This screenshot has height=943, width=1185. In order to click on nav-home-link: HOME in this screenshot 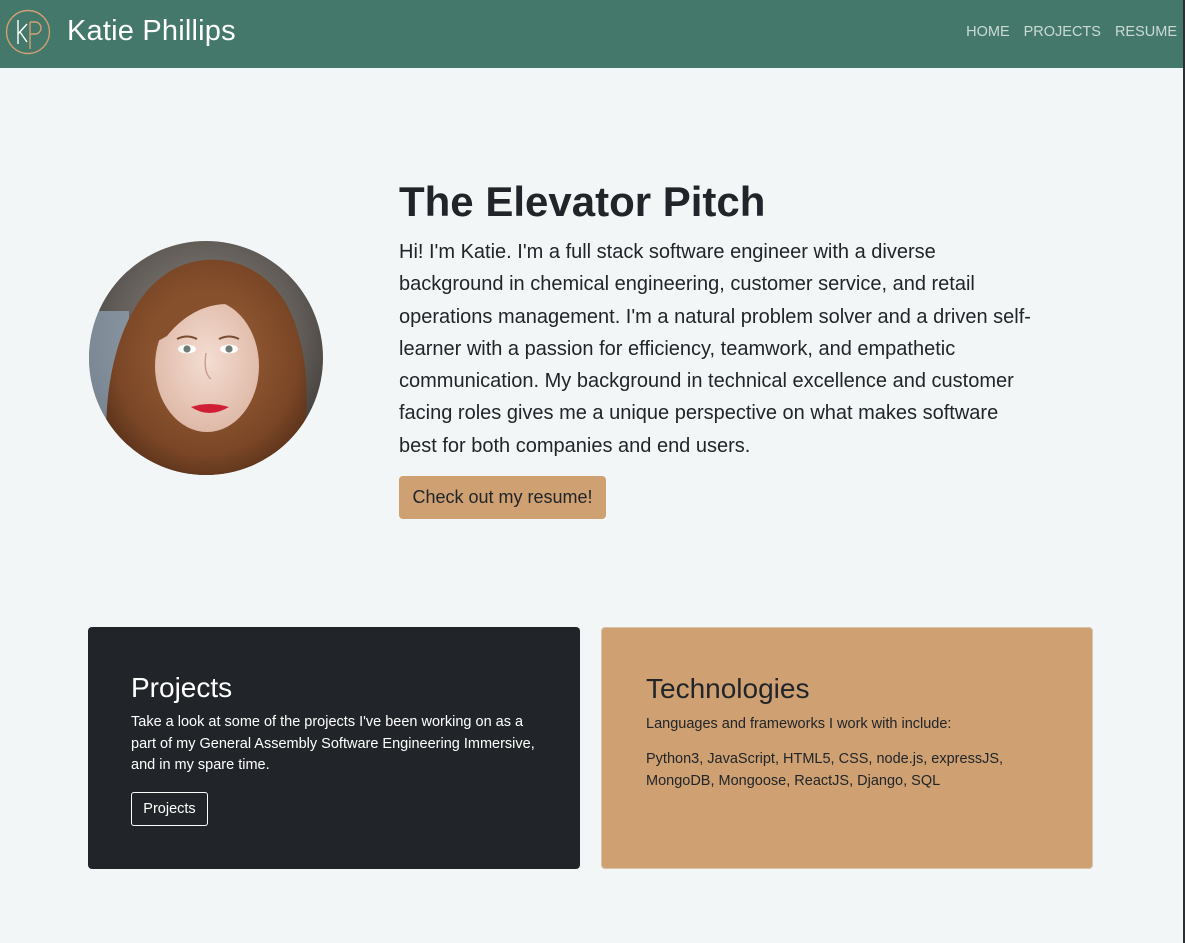, I will do `click(988, 32)`.